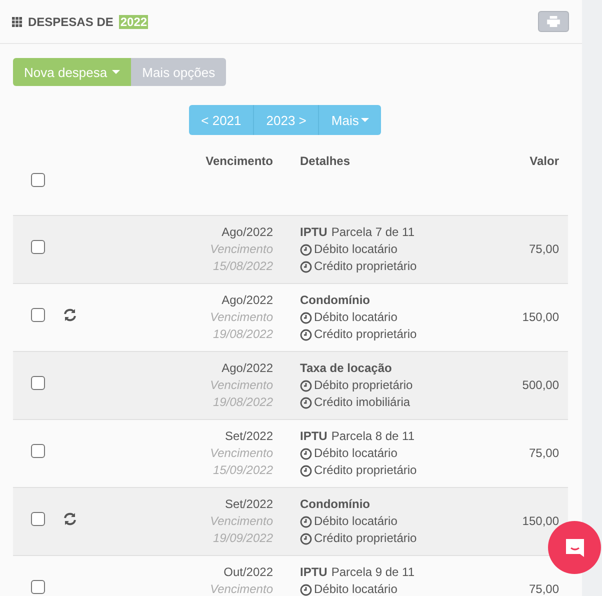 The image size is (602, 596). I want to click on column-header: Detalhes, so click(325, 161).